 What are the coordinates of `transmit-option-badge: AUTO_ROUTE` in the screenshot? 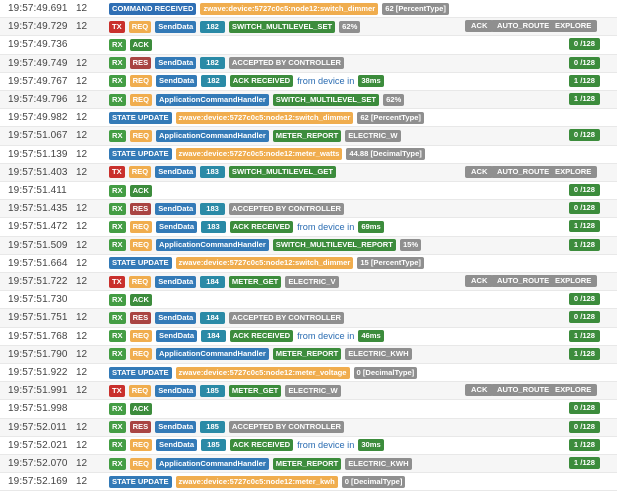 It's located at (523, 281).